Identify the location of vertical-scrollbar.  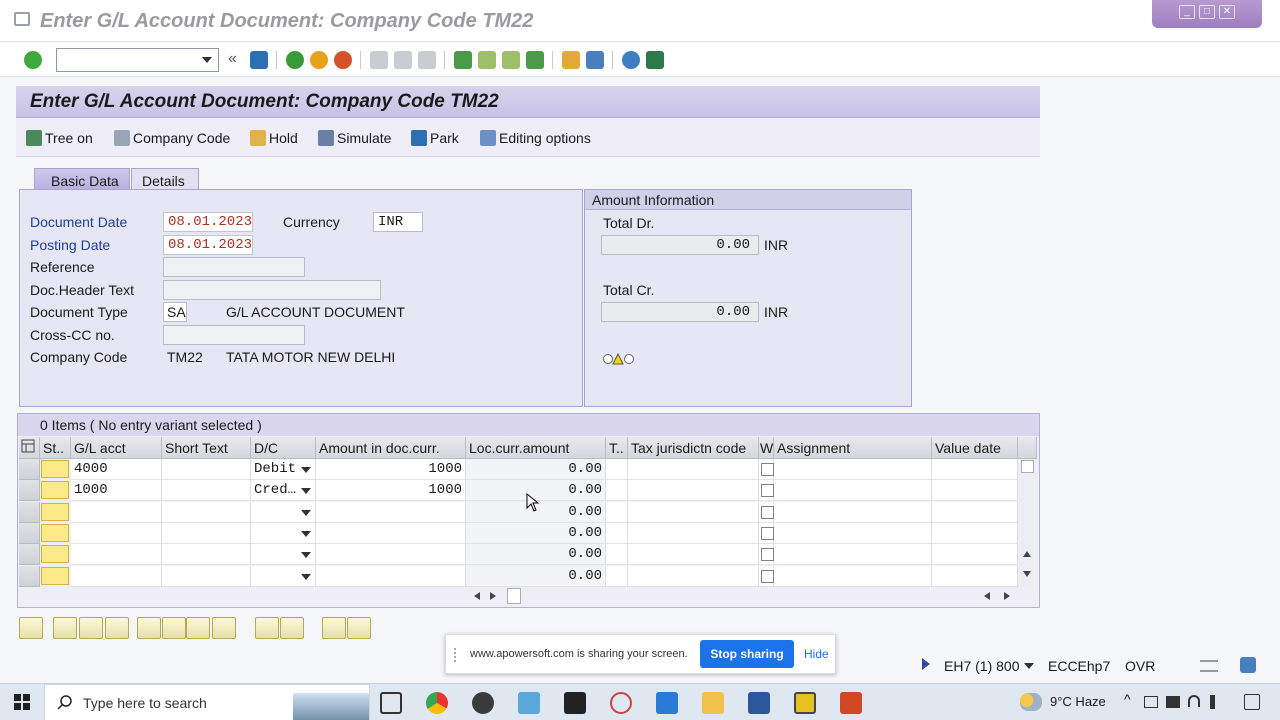
(1027, 523).